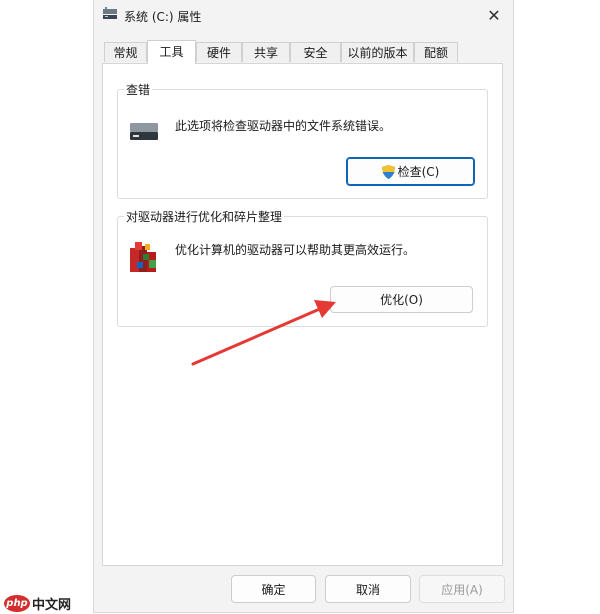 The width and height of the screenshot is (600, 614). I want to click on ok-button: 确定, so click(273, 589).